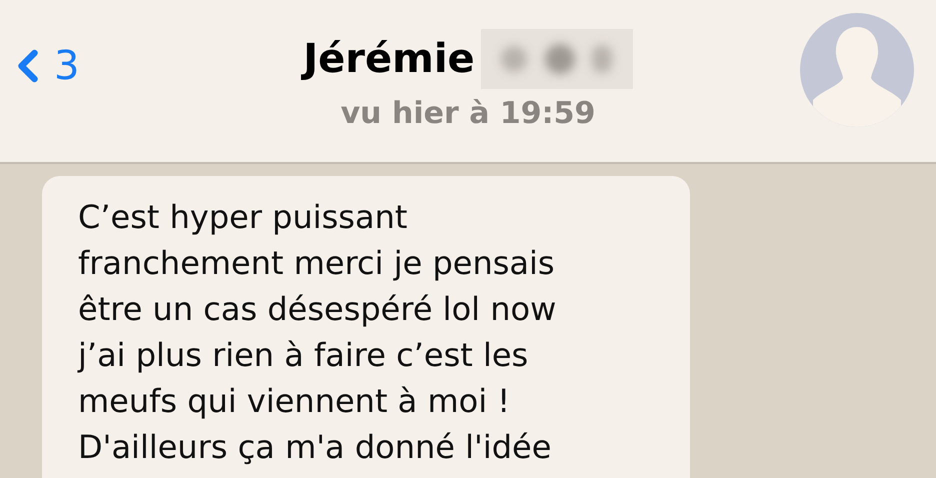 The image size is (936, 478). Describe the element at coordinates (41, 66) in the screenshot. I see `back-button: 3` at that location.